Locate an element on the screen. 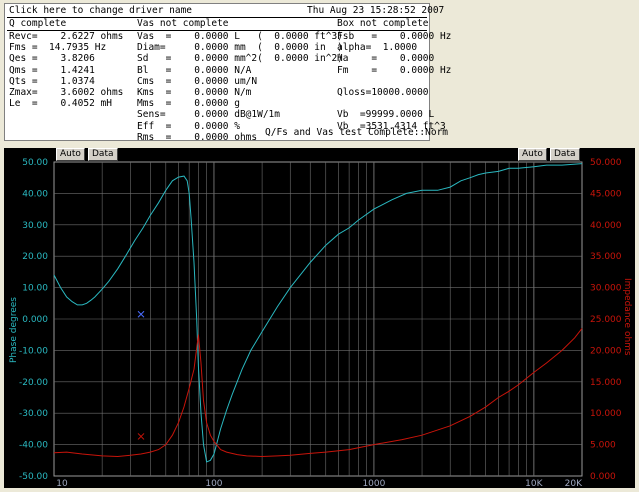  x-tick-label: 20K is located at coordinates (574, 483).